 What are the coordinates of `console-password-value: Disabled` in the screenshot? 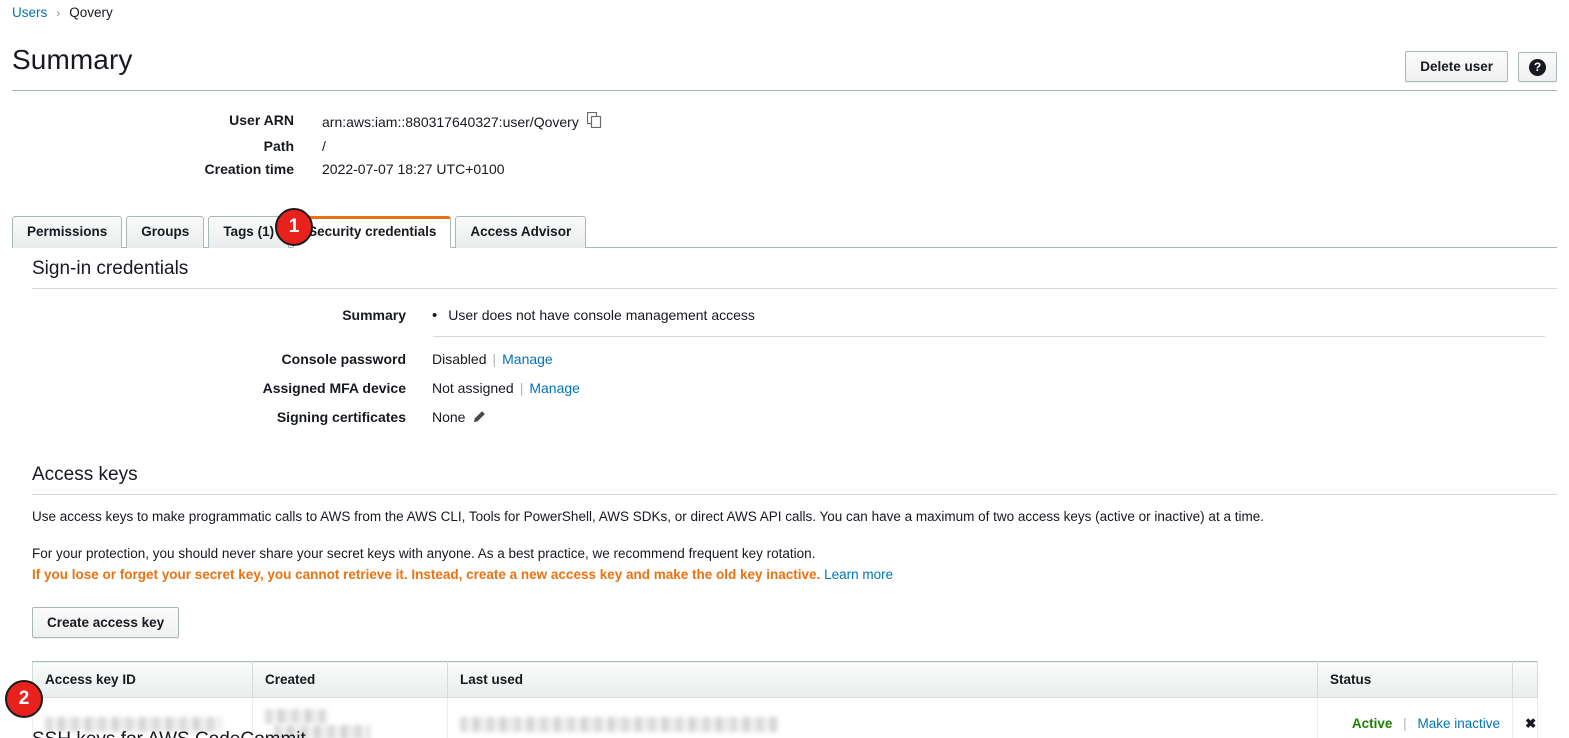 It's located at (459, 359).